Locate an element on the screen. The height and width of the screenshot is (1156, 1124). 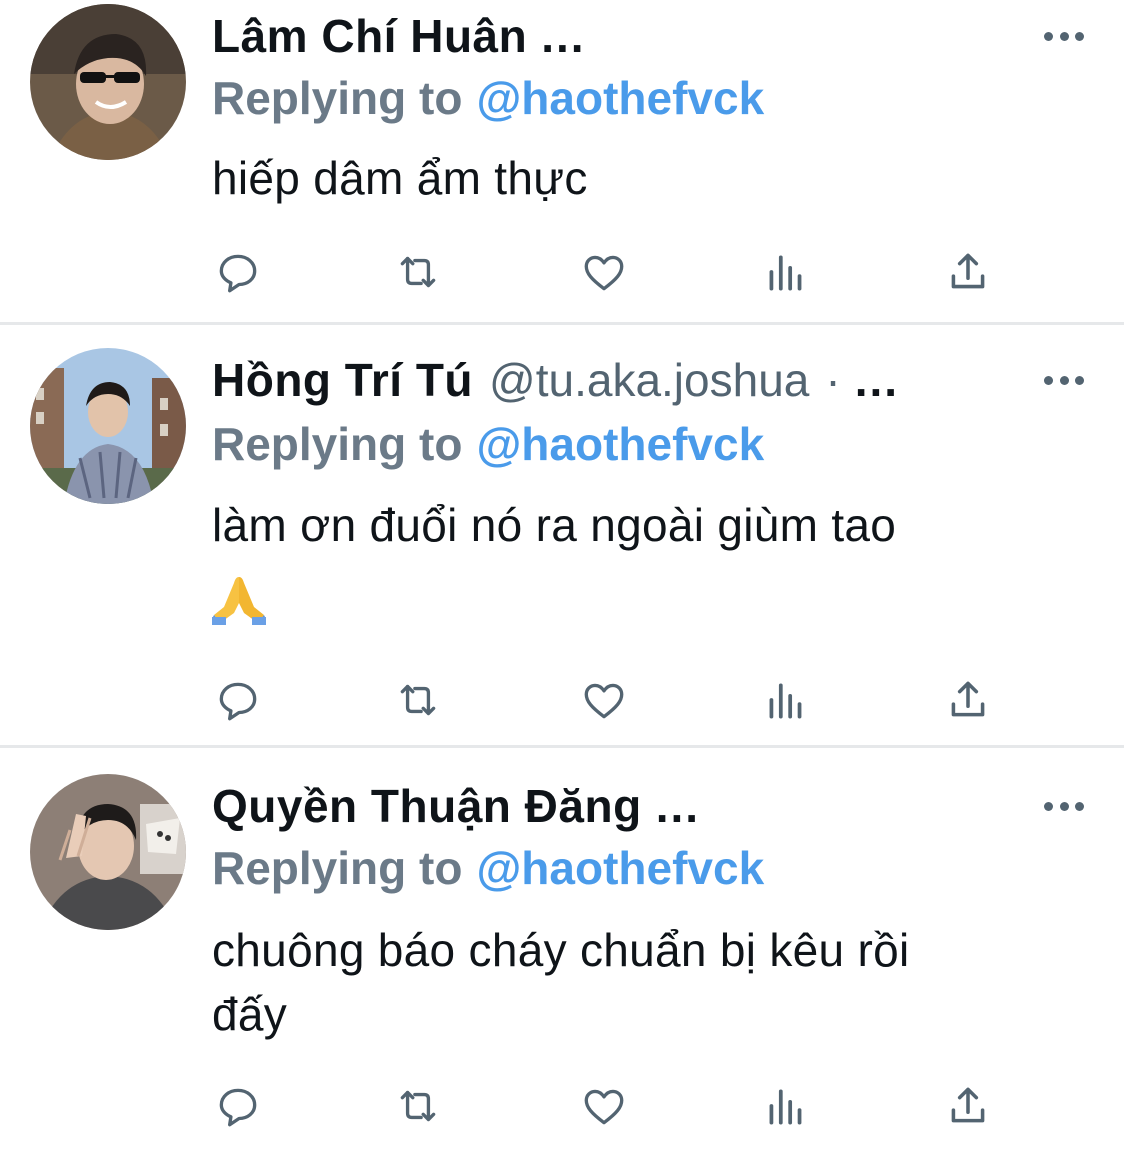
user-handle: @tu.aka.joshua is located at coordinates (649, 380).